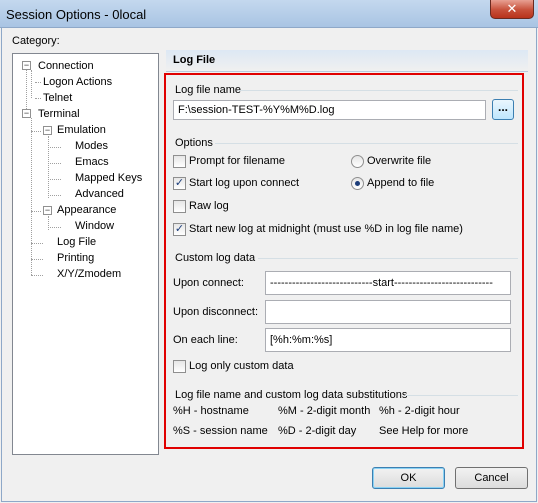  Describe the element at coordinates (57, 98) in the screenshot. I see `tree-item-telnet: Telnet` at that location.